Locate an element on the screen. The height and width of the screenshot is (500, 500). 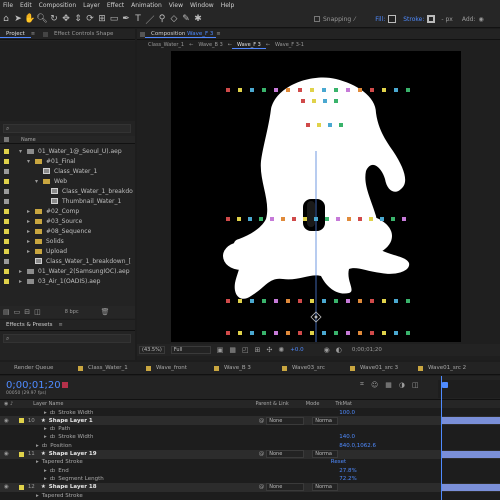
dolly-tool-icon: ⇕ is located at coordinates (78, 19).